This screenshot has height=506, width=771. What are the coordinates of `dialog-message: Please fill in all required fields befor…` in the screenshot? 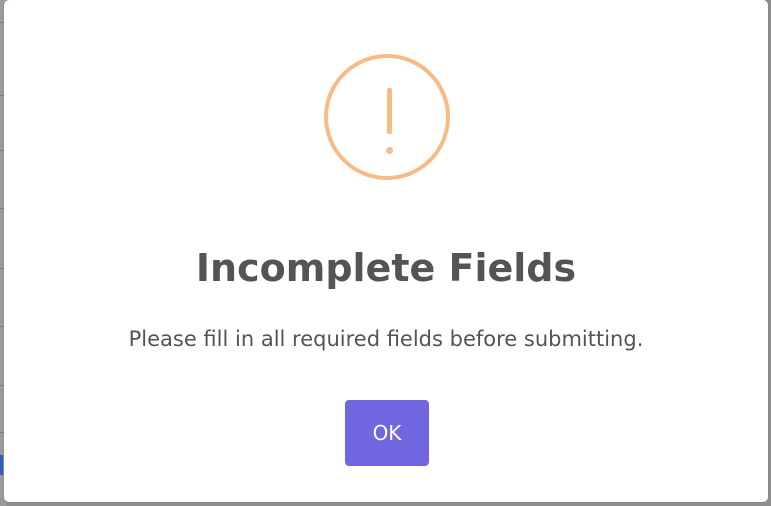 It's located at (386, 339).